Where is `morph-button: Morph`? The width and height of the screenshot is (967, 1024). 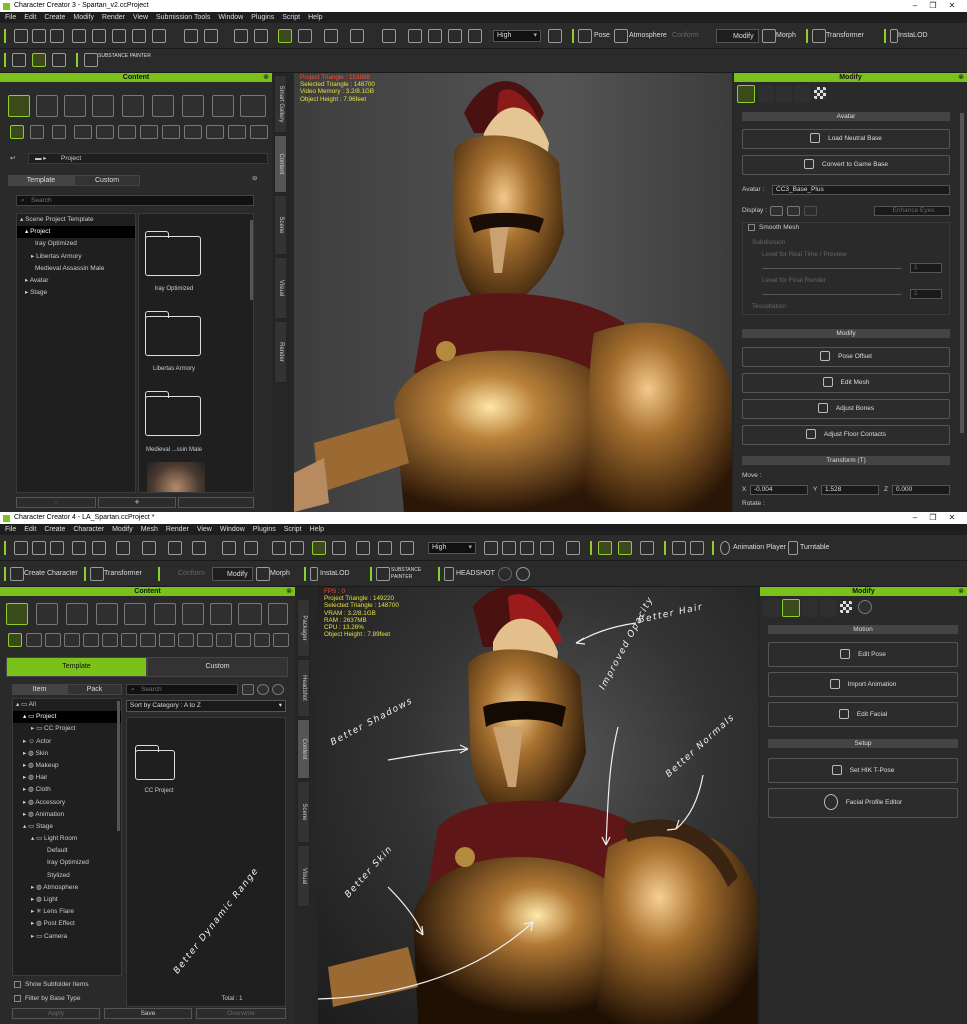 morph-button: Morph is located at coordinates (786, 36).